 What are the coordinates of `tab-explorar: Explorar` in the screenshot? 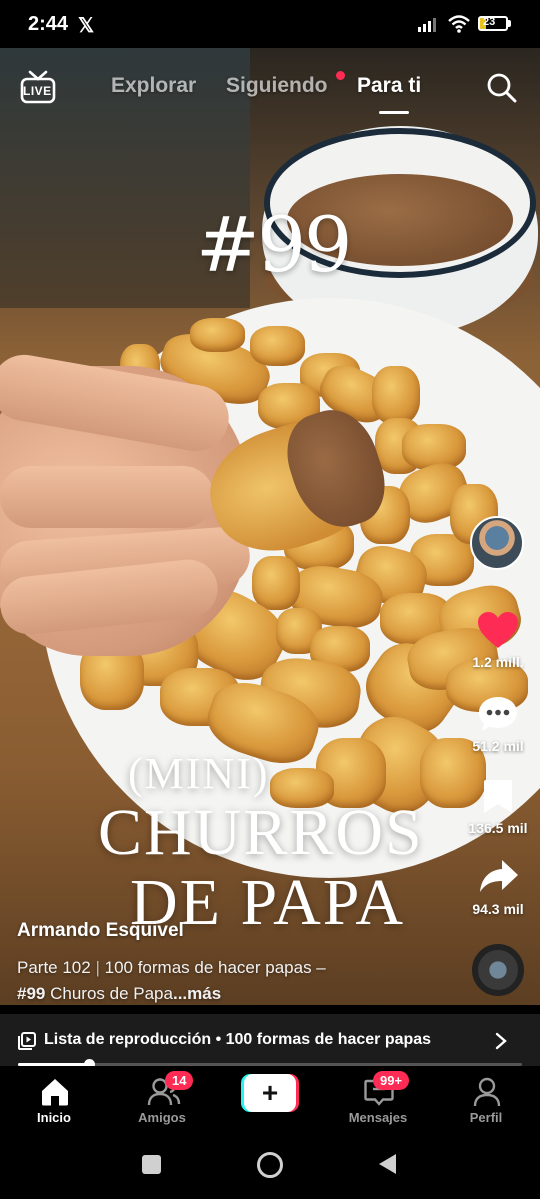 It's located at (153, 86).